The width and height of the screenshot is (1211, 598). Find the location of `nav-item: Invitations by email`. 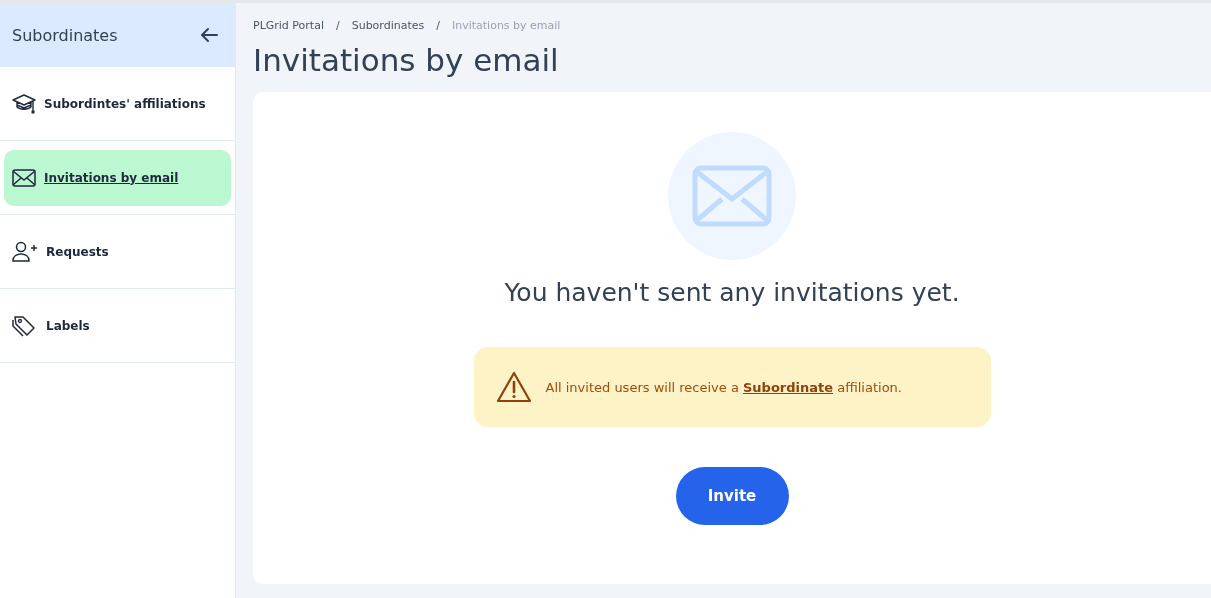

nav-item: Invitations by email is located at coordinates (117, 177).